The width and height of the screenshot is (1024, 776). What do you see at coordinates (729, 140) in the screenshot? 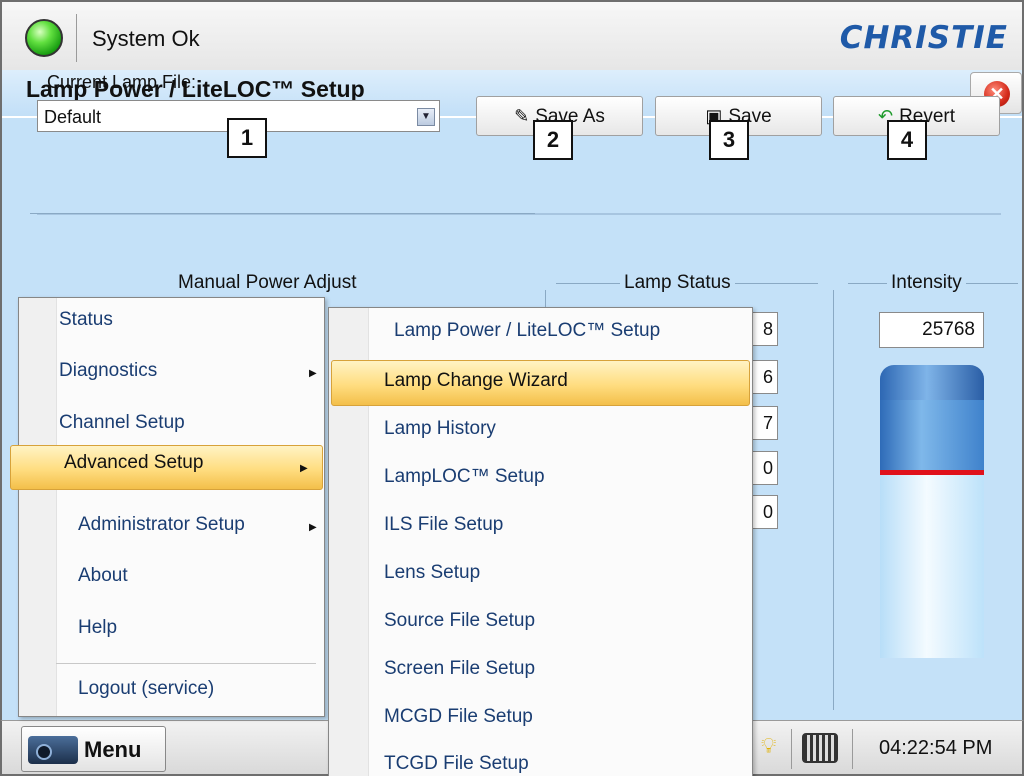
I see `callout-3: 3` at bounding box center [729, 140].